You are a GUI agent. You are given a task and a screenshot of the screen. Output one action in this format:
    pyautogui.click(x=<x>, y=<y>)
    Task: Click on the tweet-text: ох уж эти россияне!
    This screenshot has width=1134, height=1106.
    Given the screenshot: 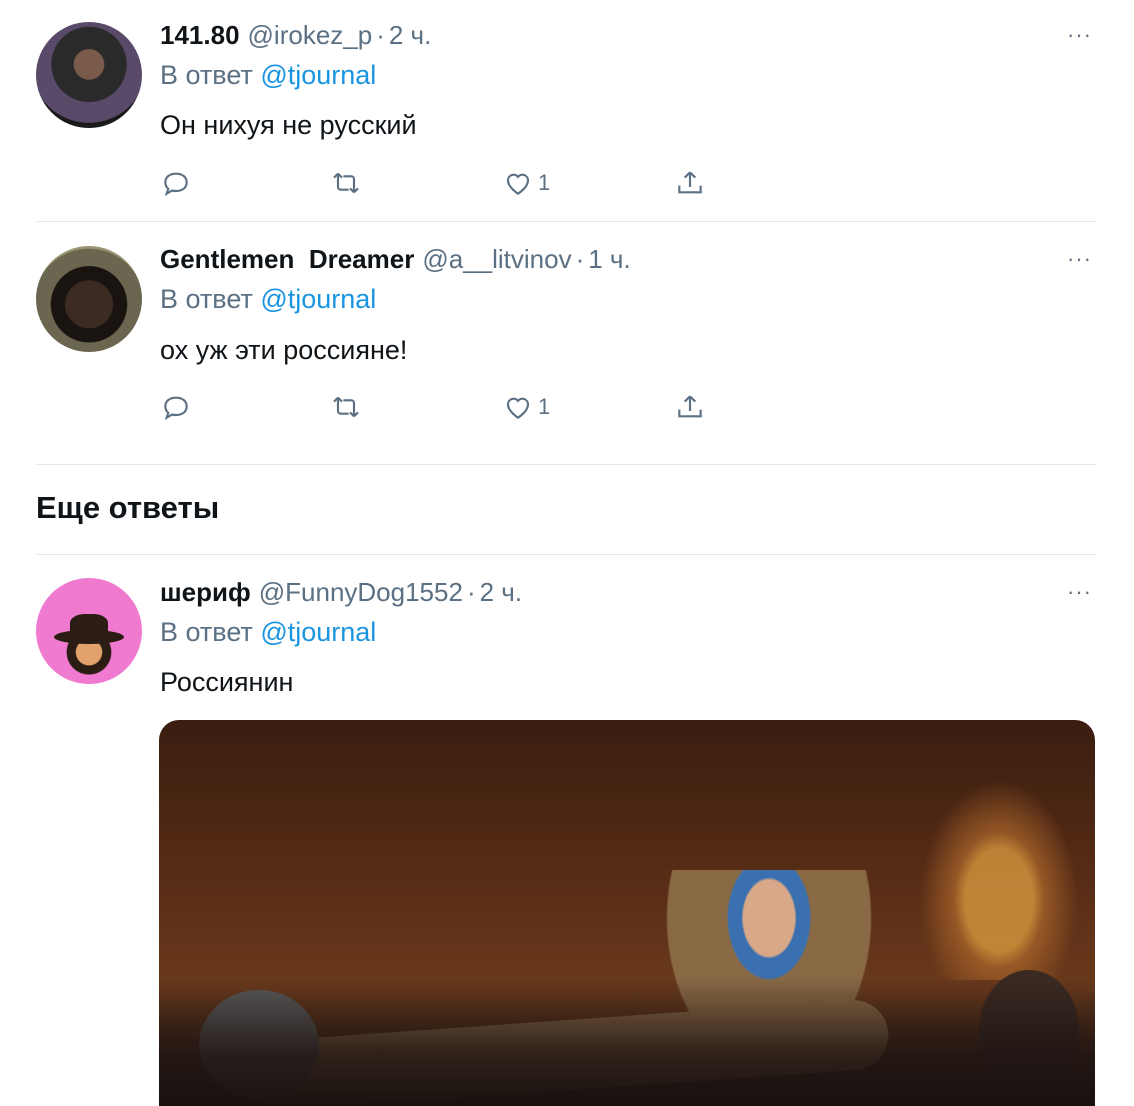 What is the action you would take?
    pyautogui.click(x=284, y=350)
    